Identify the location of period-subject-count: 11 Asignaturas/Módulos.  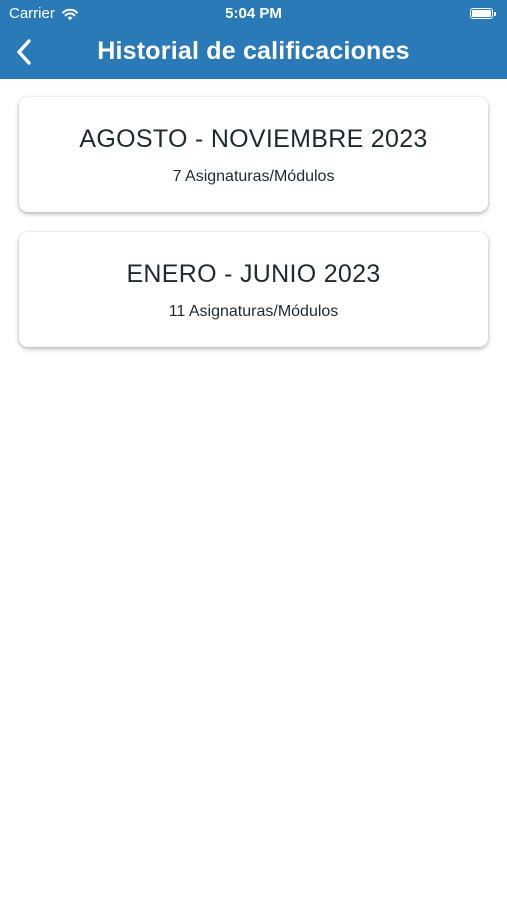
(253, 311).